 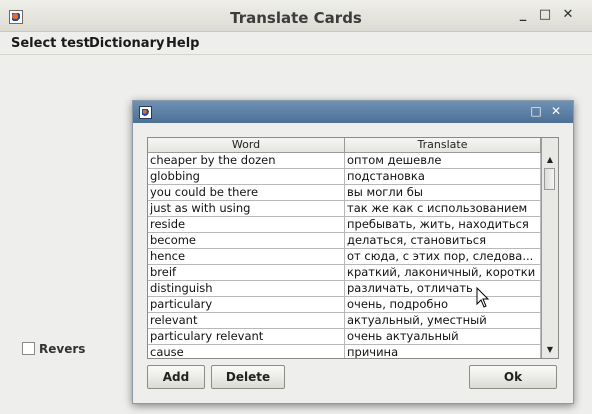 I want to click on minimize-icon: _, so click(x=523, y=15).